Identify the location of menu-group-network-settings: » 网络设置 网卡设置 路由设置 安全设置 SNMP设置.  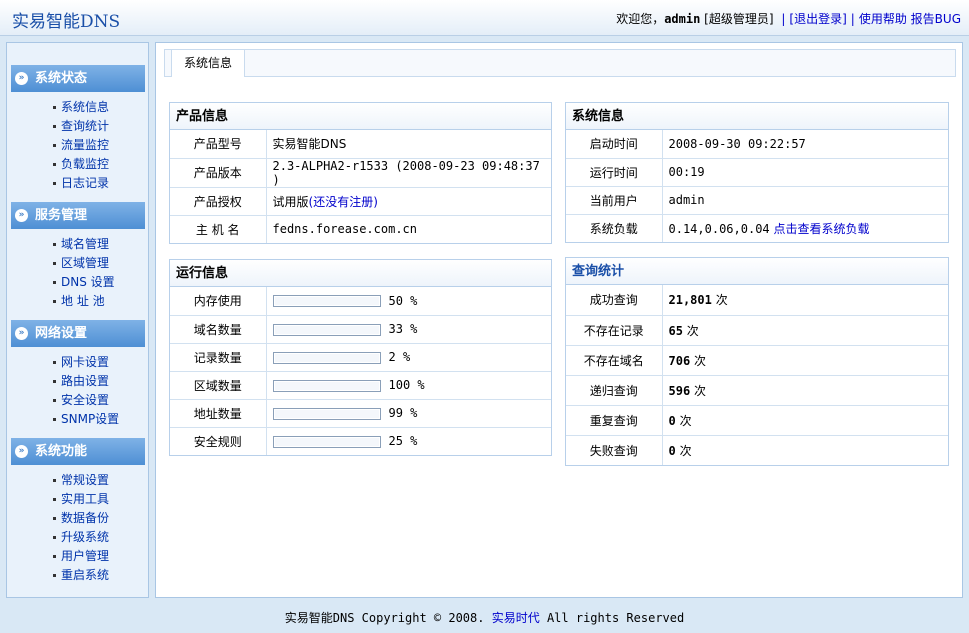
(78, 374).